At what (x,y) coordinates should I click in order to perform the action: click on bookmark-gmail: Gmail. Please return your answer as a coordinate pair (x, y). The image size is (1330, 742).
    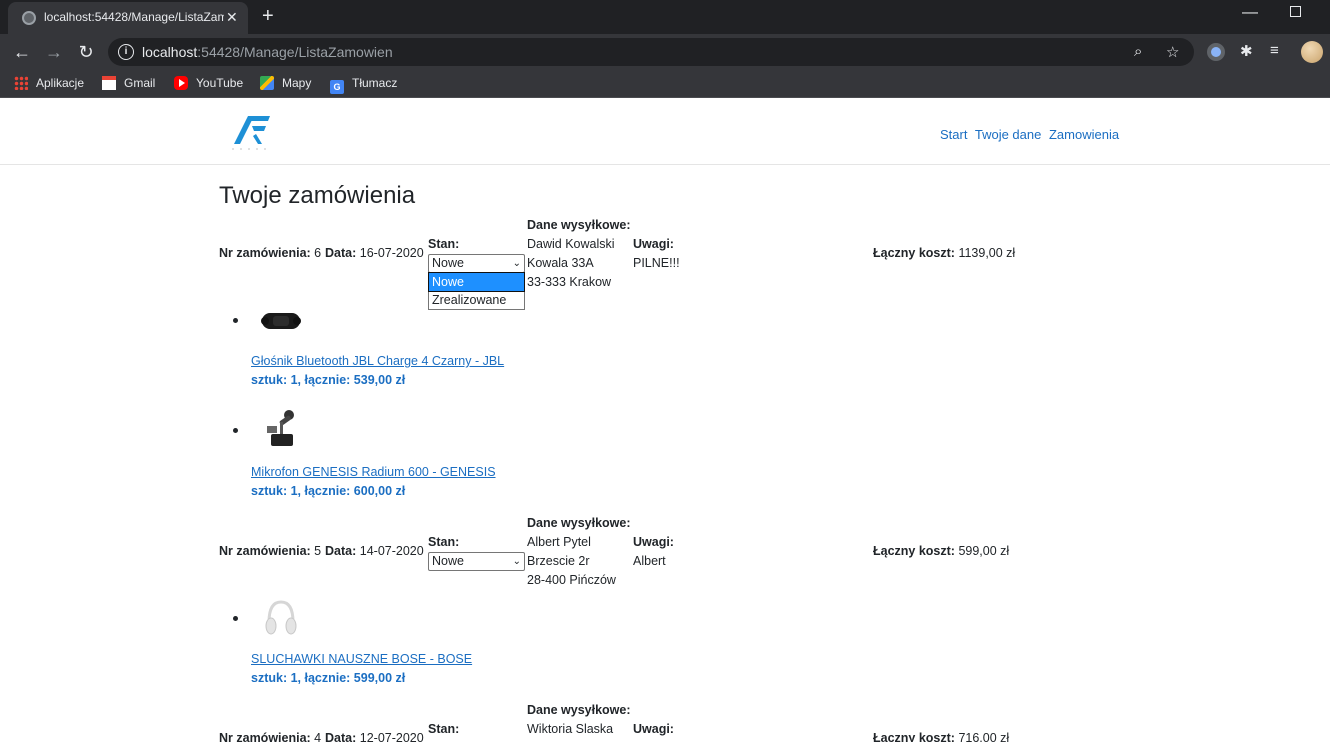
    Looking at the image, I should click on (128, 83).